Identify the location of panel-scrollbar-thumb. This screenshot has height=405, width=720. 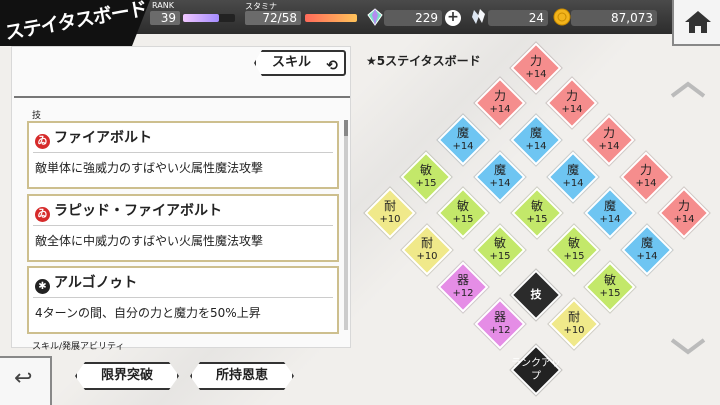
(346, 128).